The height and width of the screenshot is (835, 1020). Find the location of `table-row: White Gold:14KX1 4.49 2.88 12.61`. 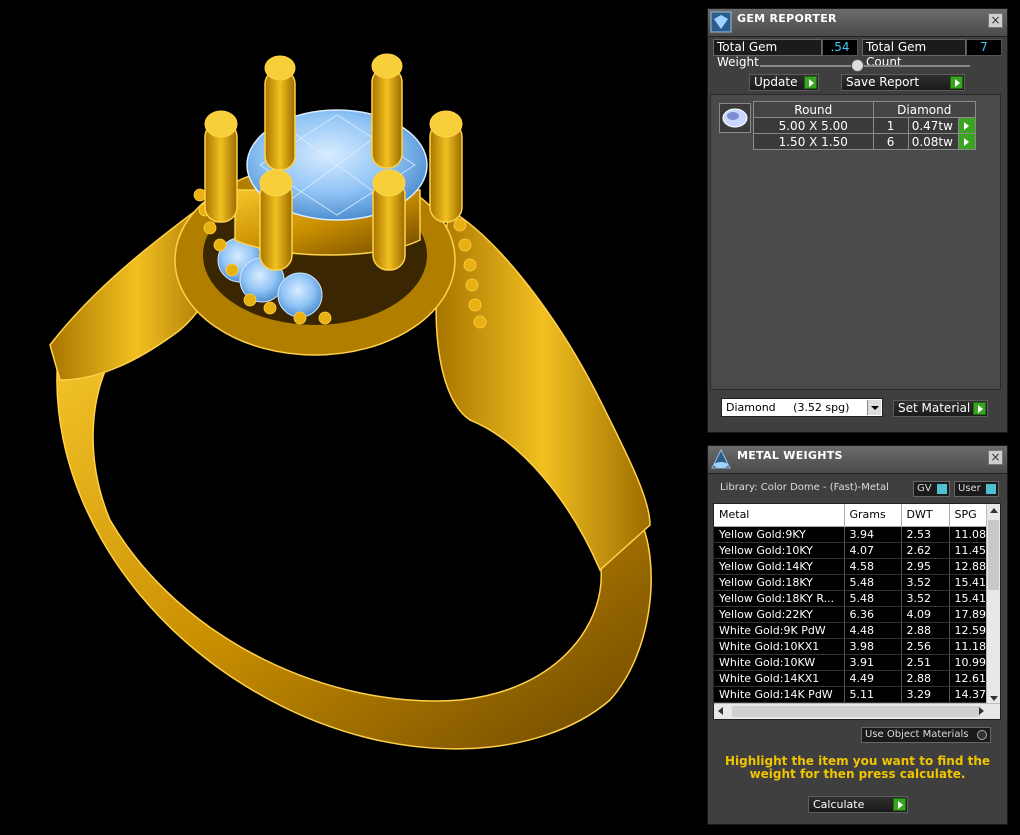

table-row: White Gold:14KX1 4.49 2.88 12.61 is located at coordinates (855, 678).